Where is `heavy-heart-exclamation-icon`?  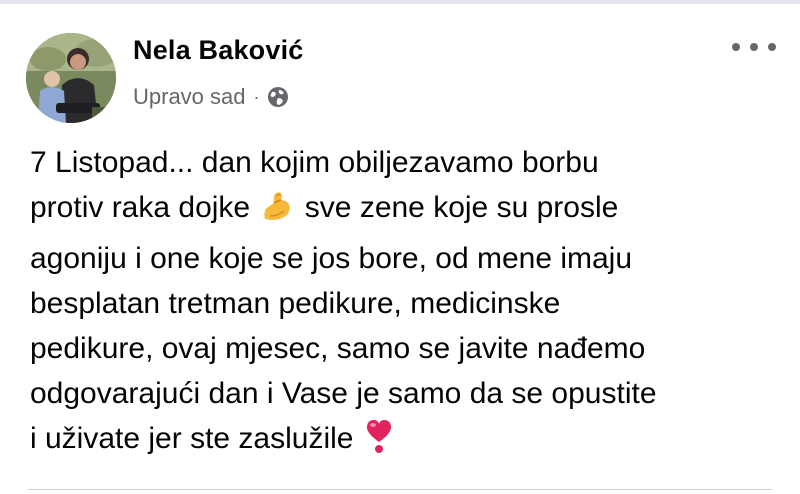
heavy-heart-exclamation-icon is located at coordinates (379, 442).